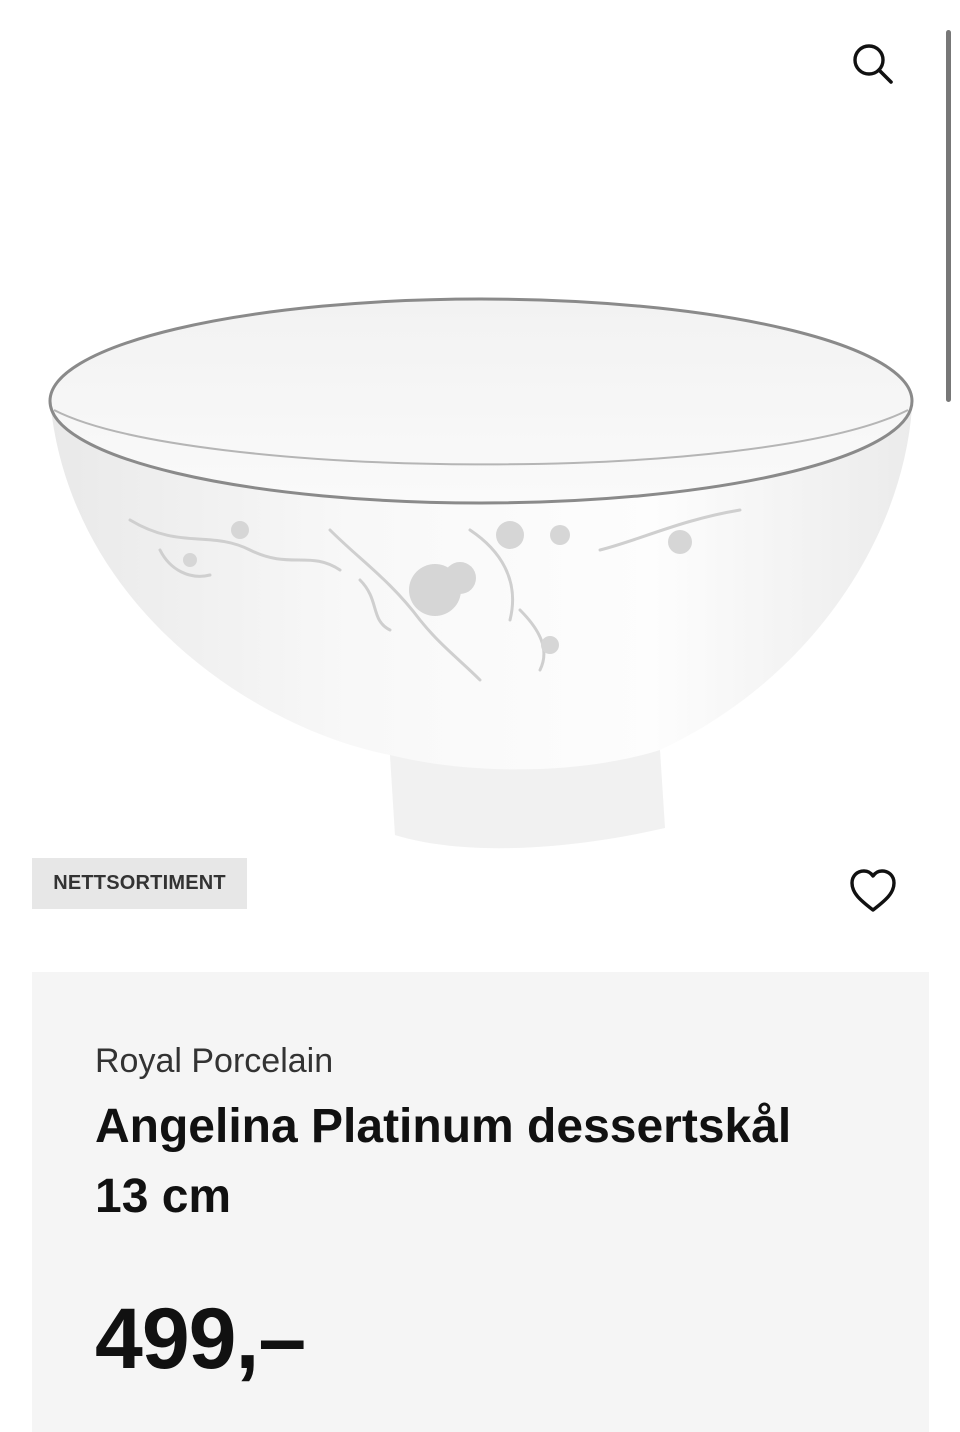 The height and width of the screenshot is (1432, 960). I want to click on product-title: Angelina Platinum dessertskål 13 cm, so click(455, 1162).